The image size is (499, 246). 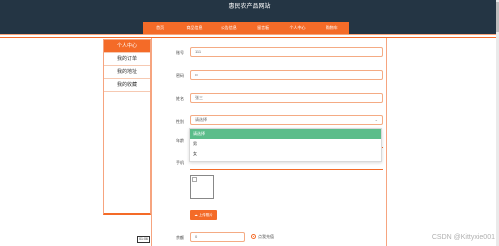 I want to click on sidebar: 个人中心 我的订单 我的地址 我的收藏, so click(x=127, y=127).